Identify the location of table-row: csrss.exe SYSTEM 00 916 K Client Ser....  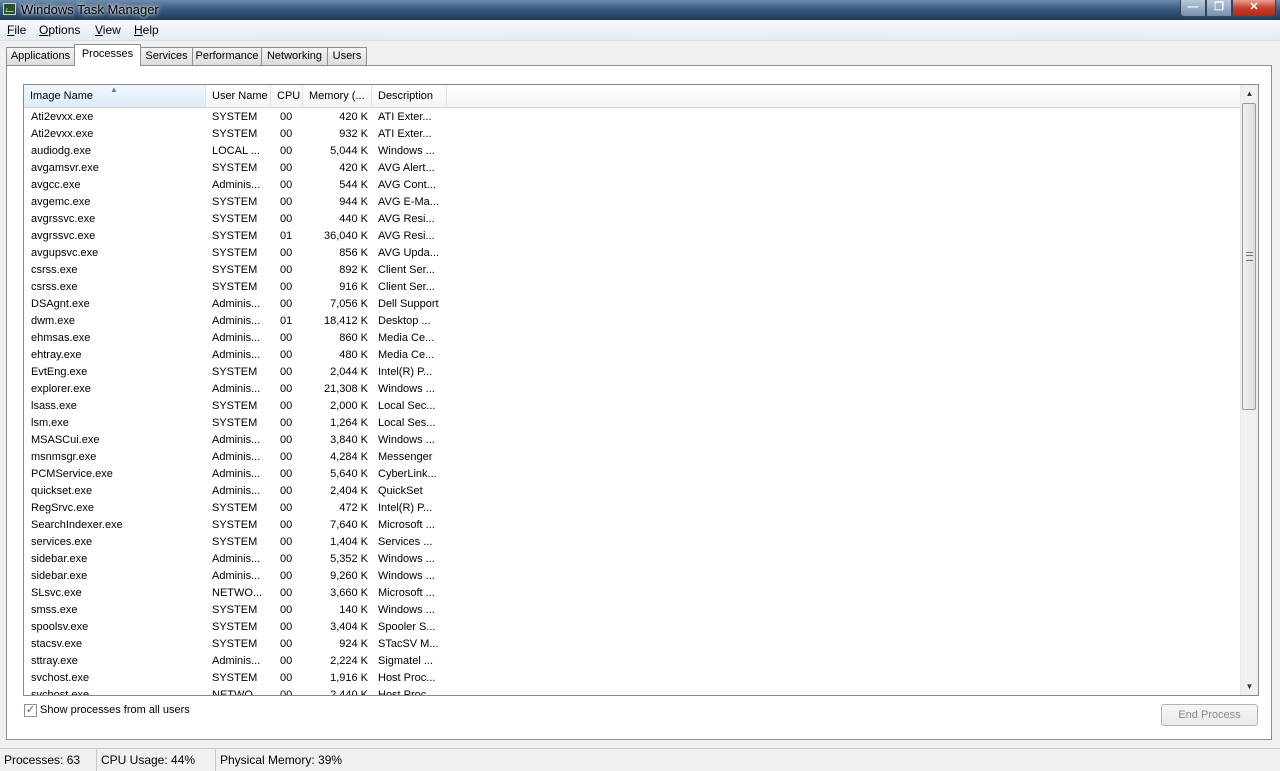
(633, 287).